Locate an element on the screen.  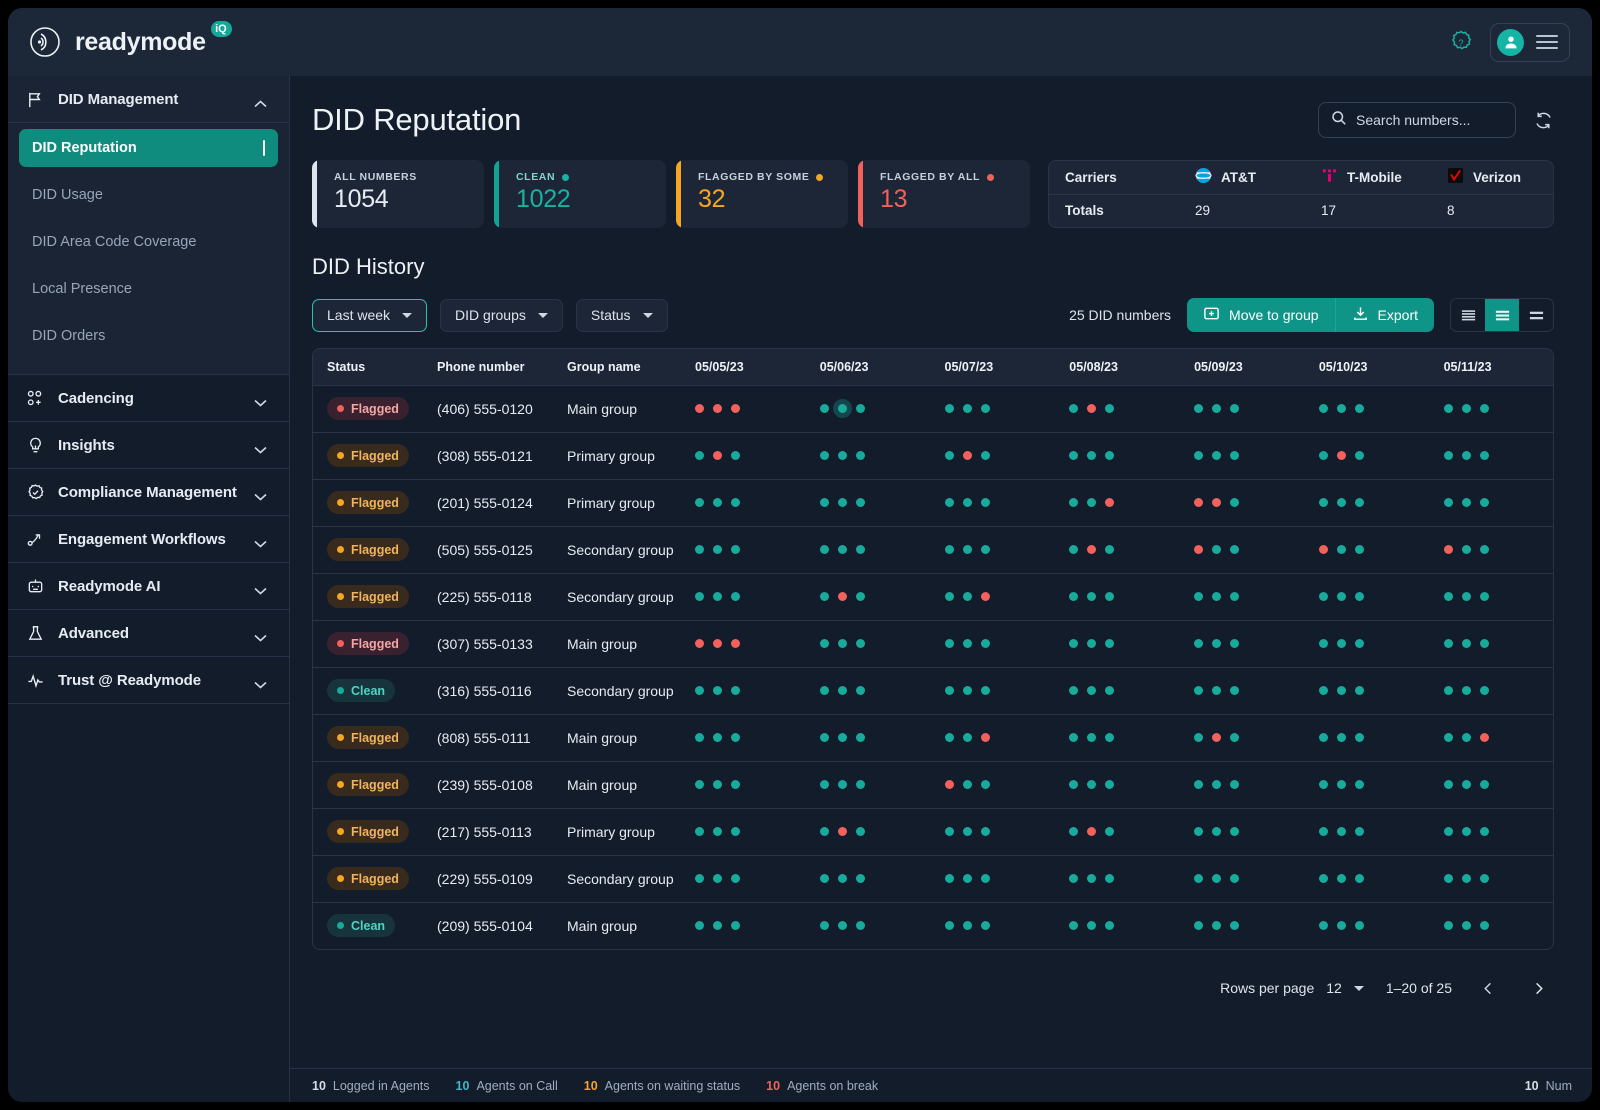
sidebar-group-trust-readymode: Trust @ Readymode is located at coordinates (148, 680).